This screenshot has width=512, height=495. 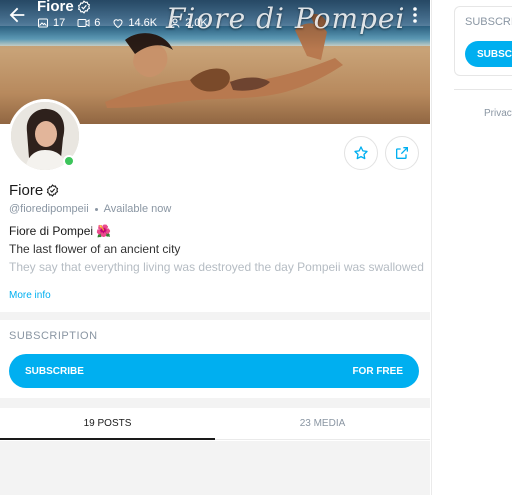 What do you see at coordinates (196, 23) in the screenshot?
I see `fans-count: 2.0K` at bounding box center [196, 23].